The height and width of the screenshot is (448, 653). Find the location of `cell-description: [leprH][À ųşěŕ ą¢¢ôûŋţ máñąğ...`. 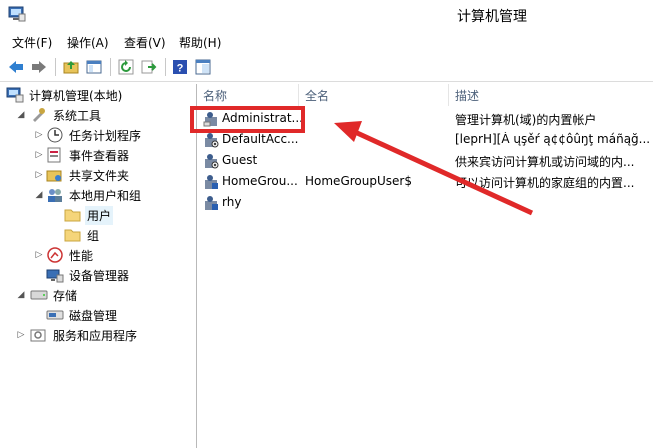

cell-description: [leprH][À ųşěŕ ą¢¢ôûŋţ máñąğ... is located at coordinates (553, 139).